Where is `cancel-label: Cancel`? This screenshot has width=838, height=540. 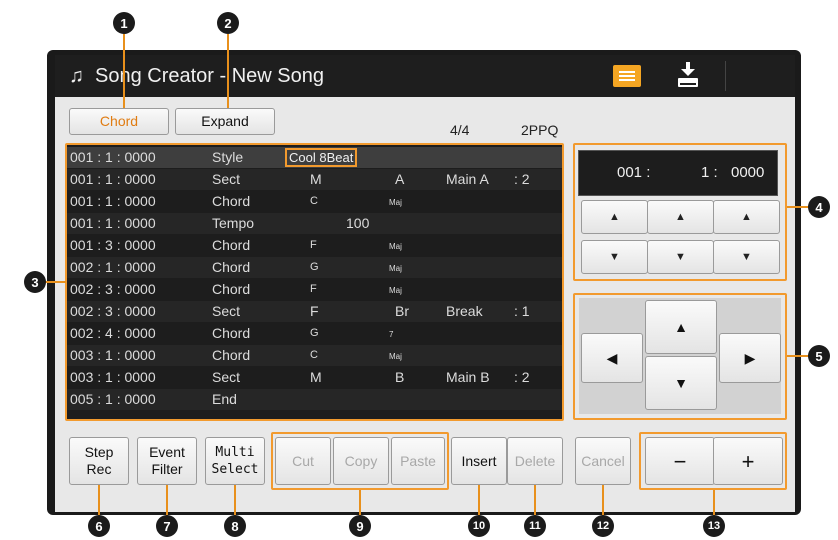 cancel-label: Cancel is located at coordinates (603, 460).